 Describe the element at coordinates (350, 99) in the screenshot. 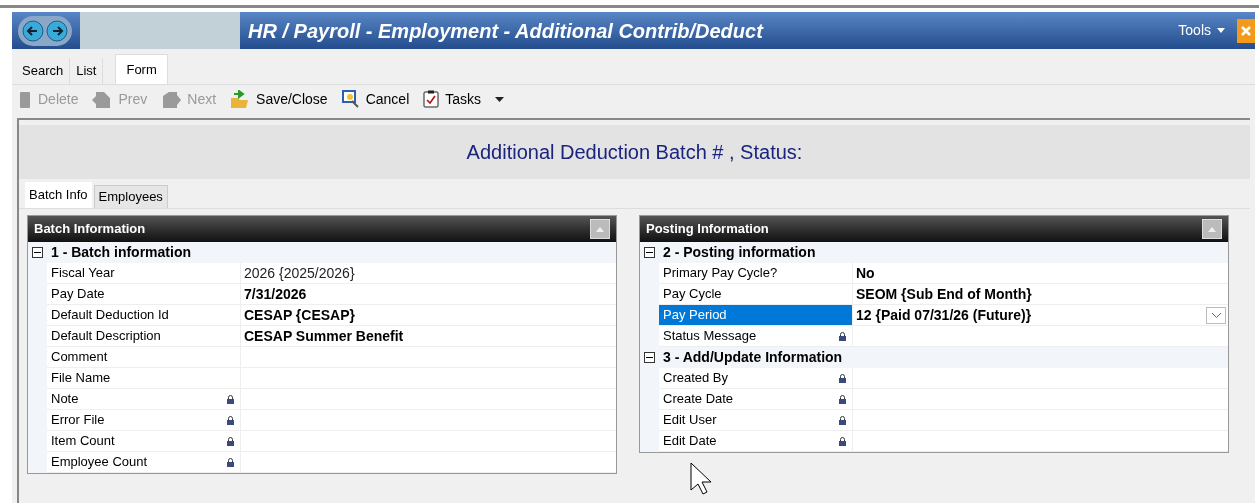

I see `magnifier-icon` at that location.